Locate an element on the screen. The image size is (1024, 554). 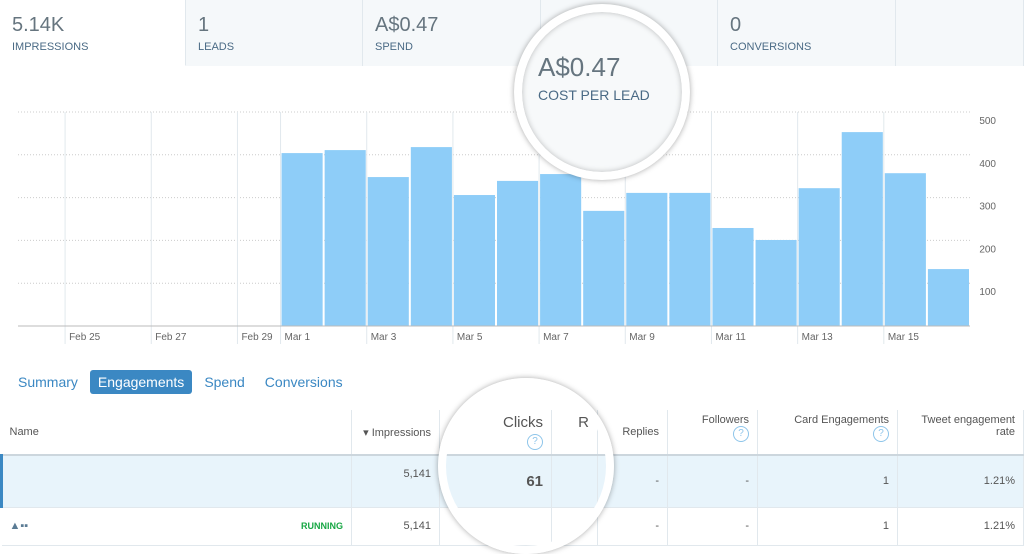
magnifier-cost-per-lead: A$0.47 COST PER LEAD is located at coordinates (602, 92).